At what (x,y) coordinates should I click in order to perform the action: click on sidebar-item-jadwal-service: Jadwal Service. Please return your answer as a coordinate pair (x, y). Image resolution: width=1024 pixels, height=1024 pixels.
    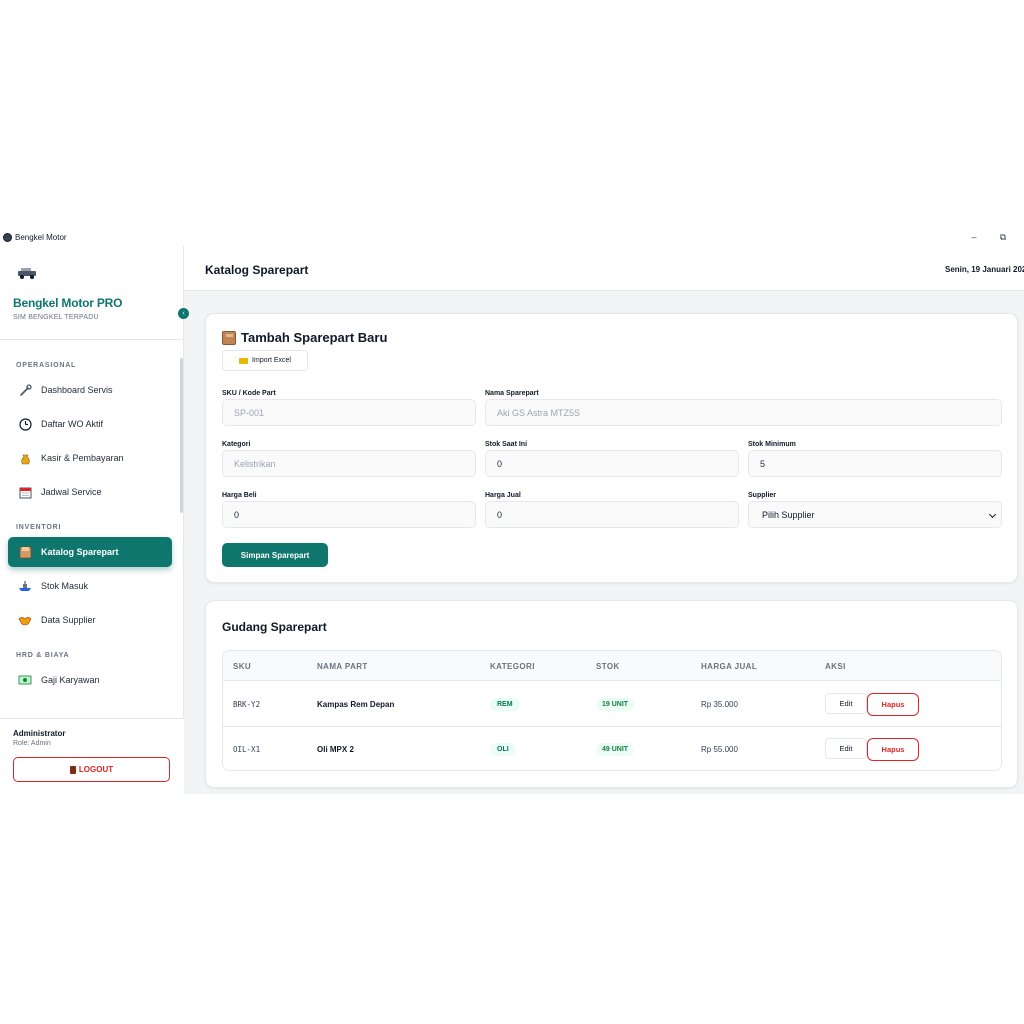
    Looking at the image, I should click on (90, 492).